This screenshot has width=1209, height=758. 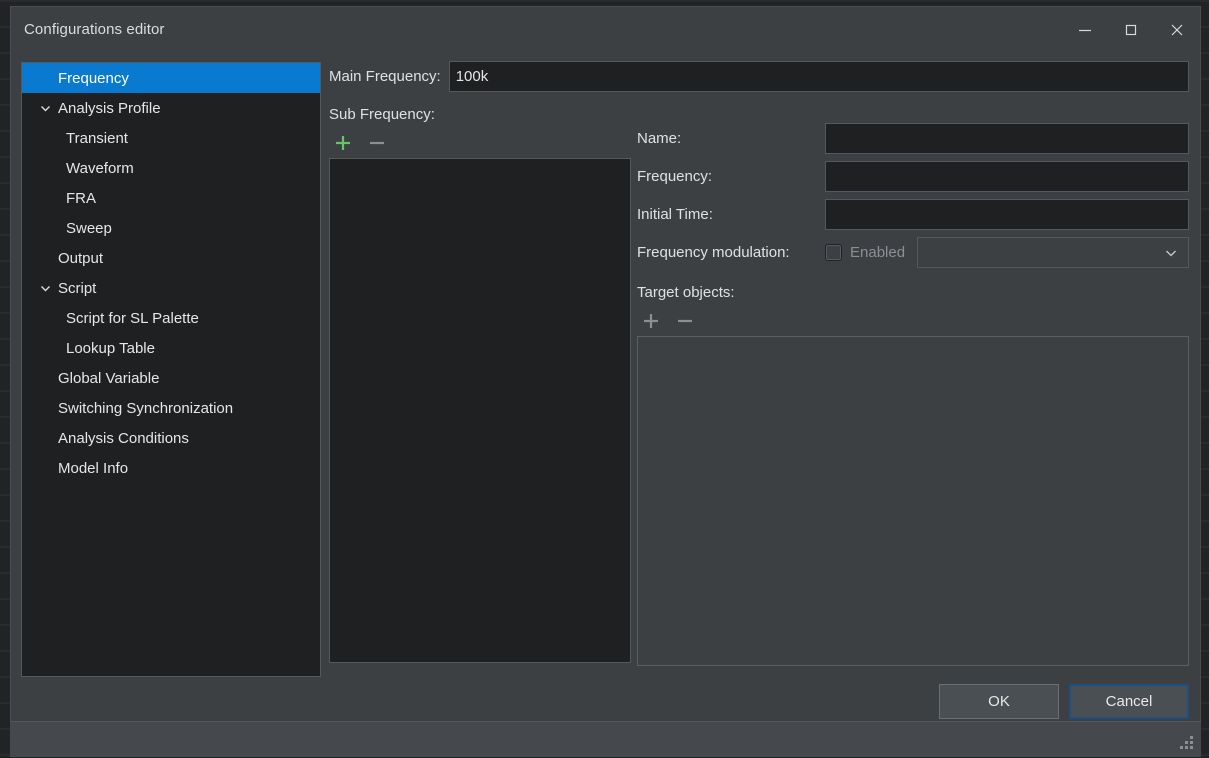 What do you see at coordinates (1186, 742) in the screenshot?
I see `resize-grip` at bounding box center [1186, 742].